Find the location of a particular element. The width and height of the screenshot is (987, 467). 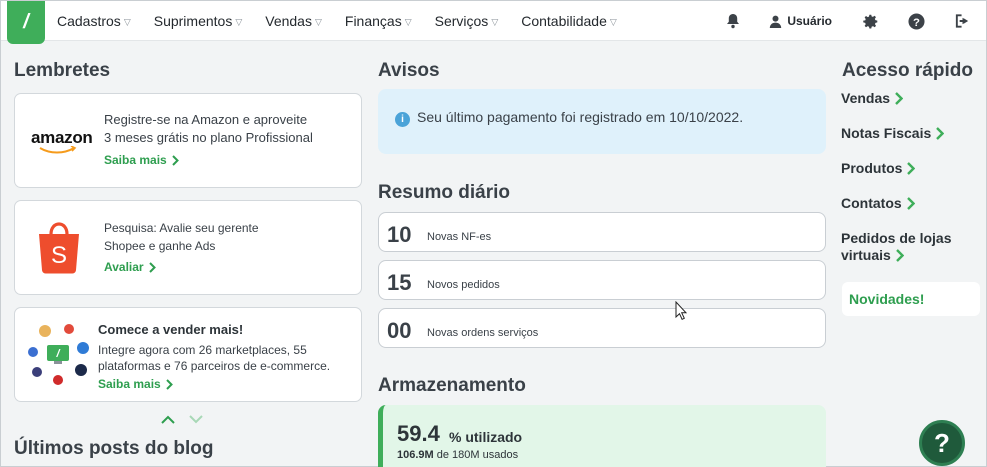

chevron-down-icon is located at coordinates (196, 419).